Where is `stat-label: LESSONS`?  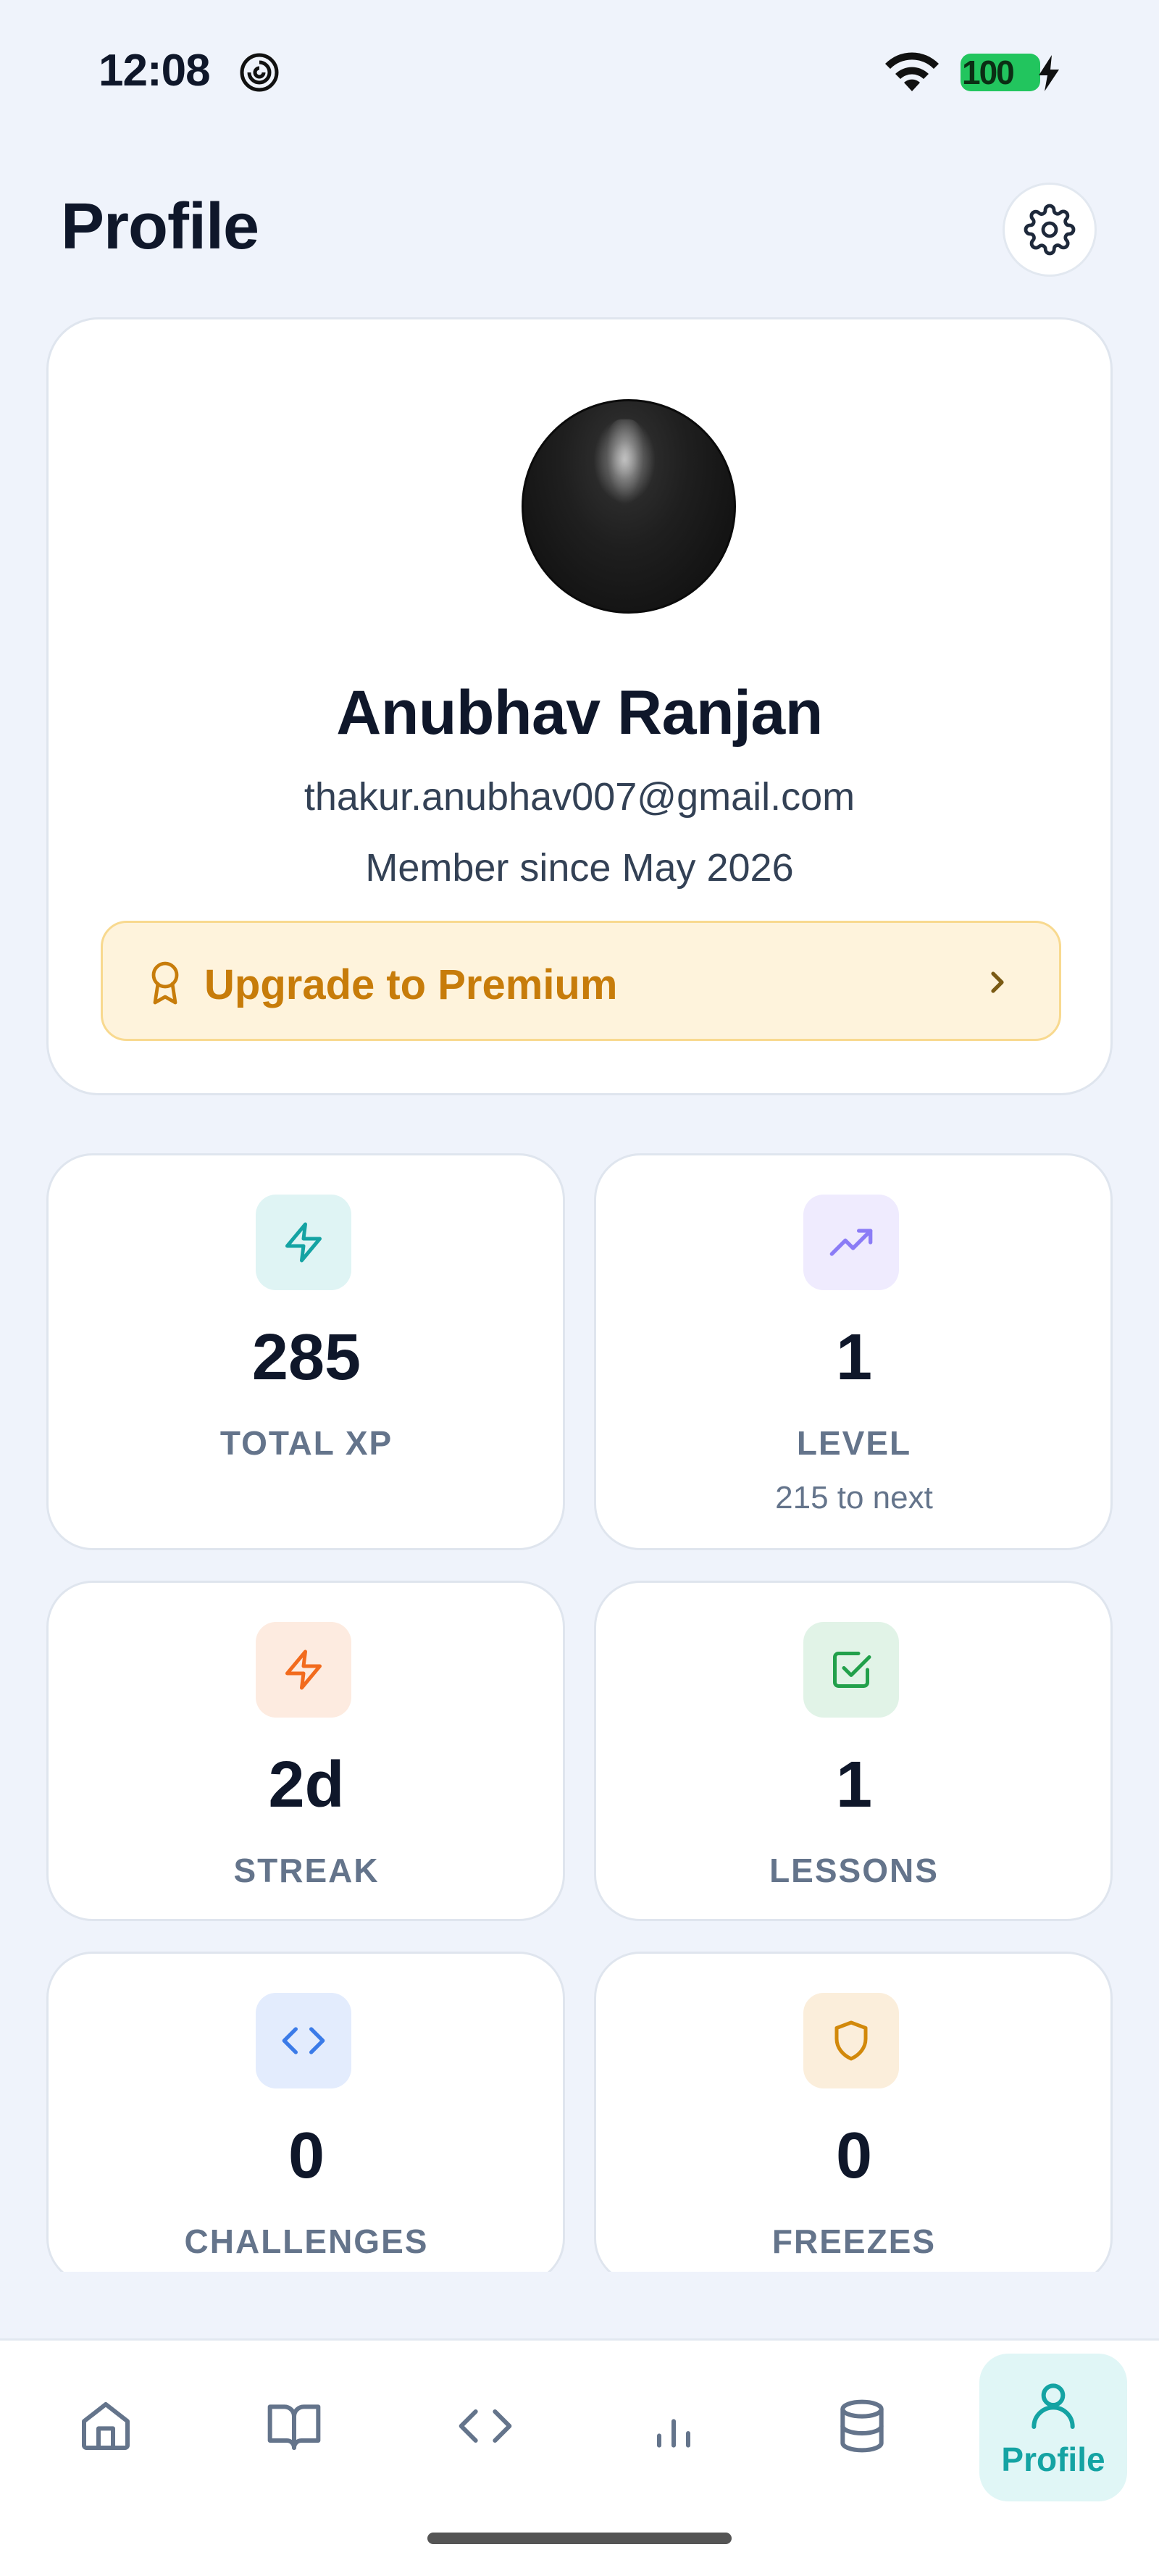
stat-label: LESSONS is located at coordinates (854, 1870).